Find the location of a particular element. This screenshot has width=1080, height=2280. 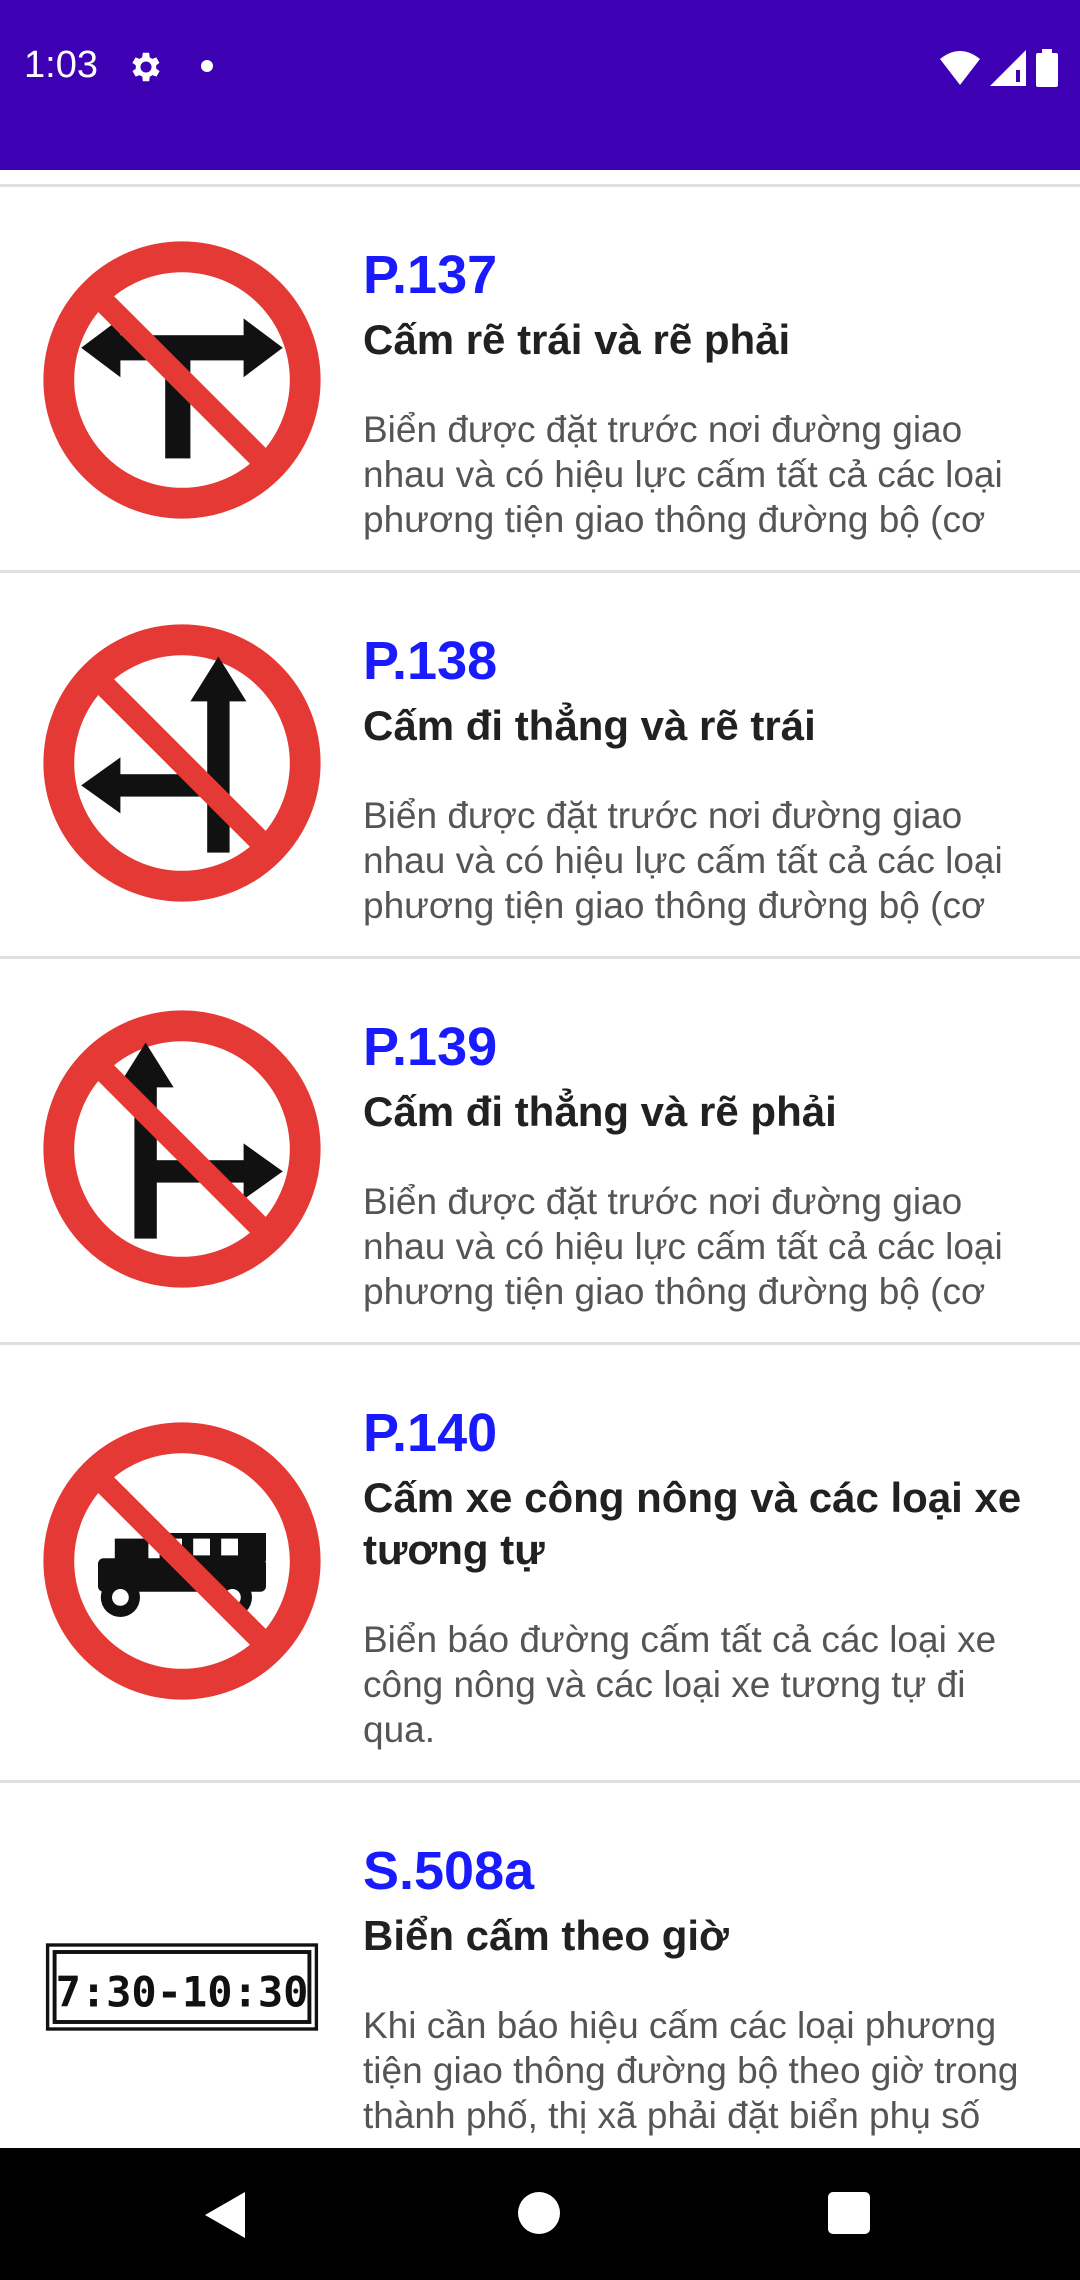

sign-code: P.139 is located at coordinates (430, 1047).